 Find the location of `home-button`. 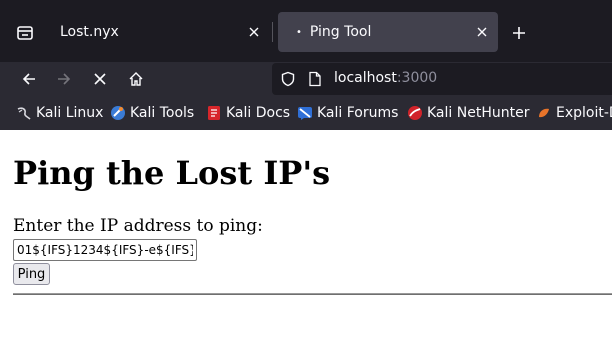

home-button is located at coordinates (136, 79).